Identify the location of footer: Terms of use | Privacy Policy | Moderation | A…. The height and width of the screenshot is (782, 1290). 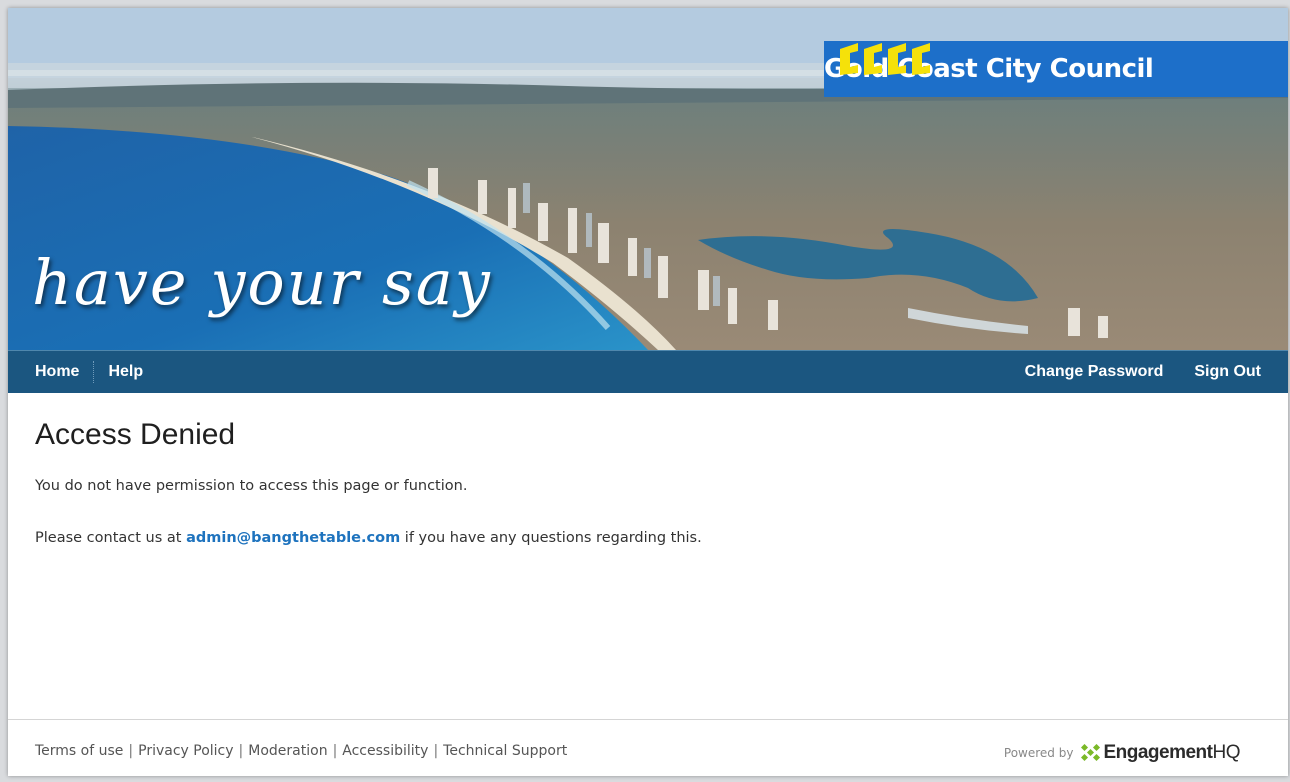
(648, 747).